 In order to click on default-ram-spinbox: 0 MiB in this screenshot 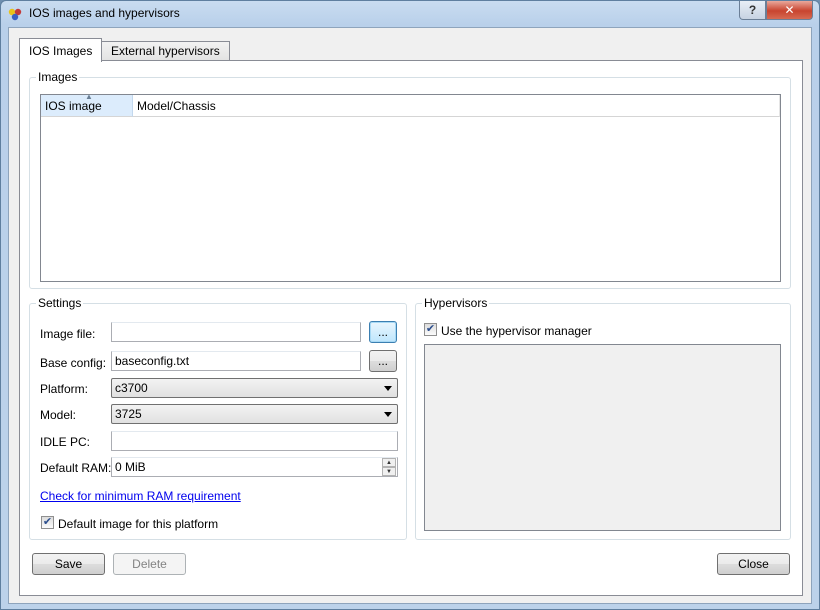, I will do `click(254, 467)`.